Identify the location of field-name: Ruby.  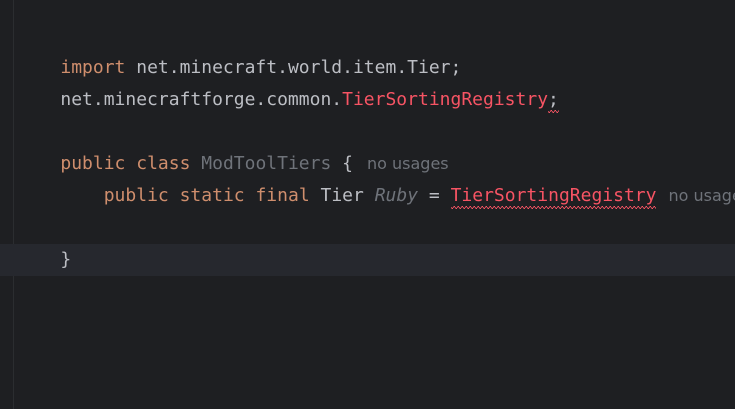
(396, 195).